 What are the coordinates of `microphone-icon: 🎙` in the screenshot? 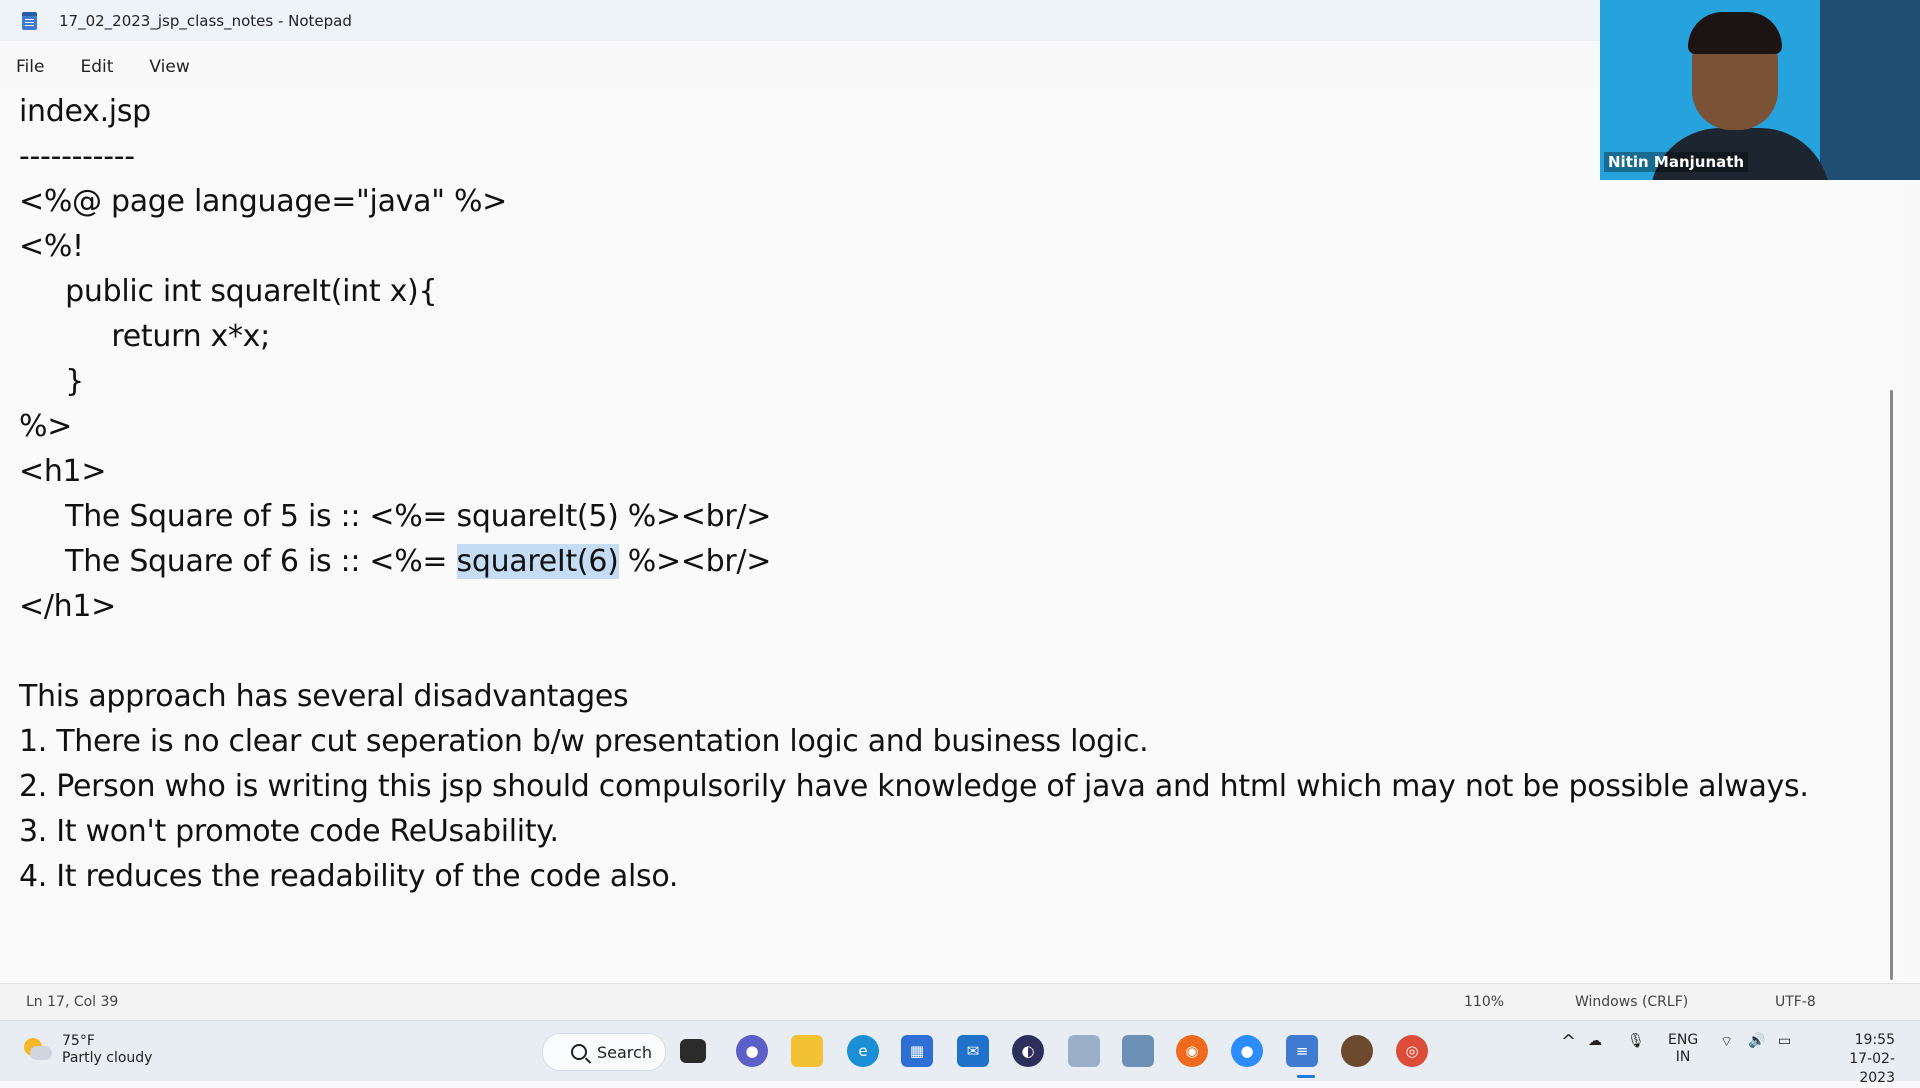 It's located at (1636, 1041).